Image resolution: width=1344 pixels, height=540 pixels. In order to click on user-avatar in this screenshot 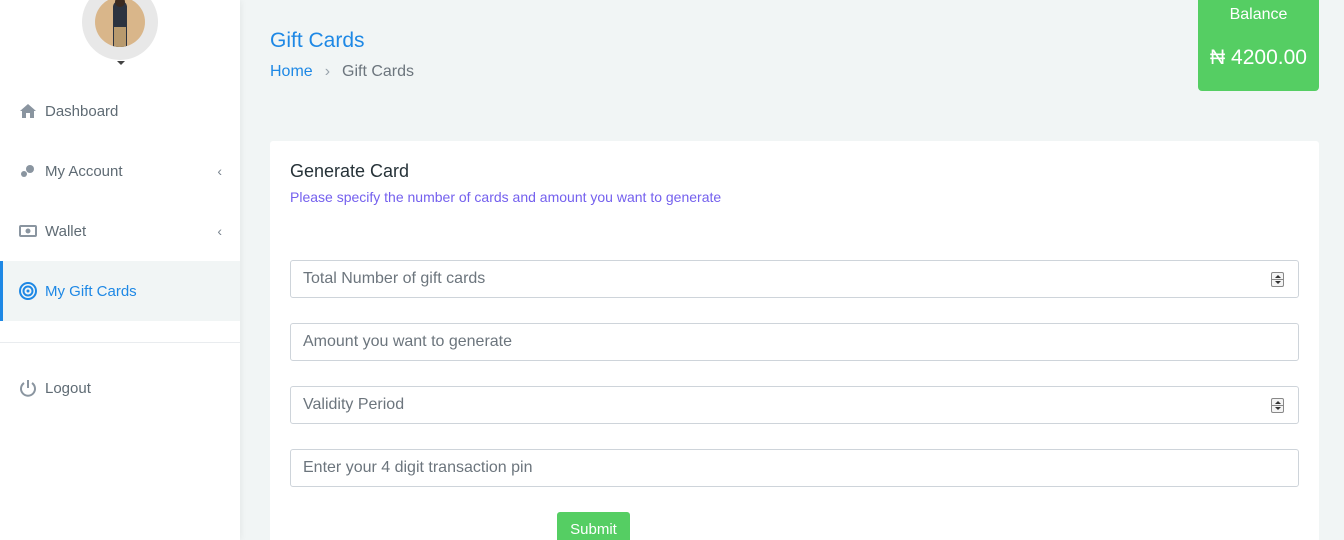, I will do `click(120, 30)`.